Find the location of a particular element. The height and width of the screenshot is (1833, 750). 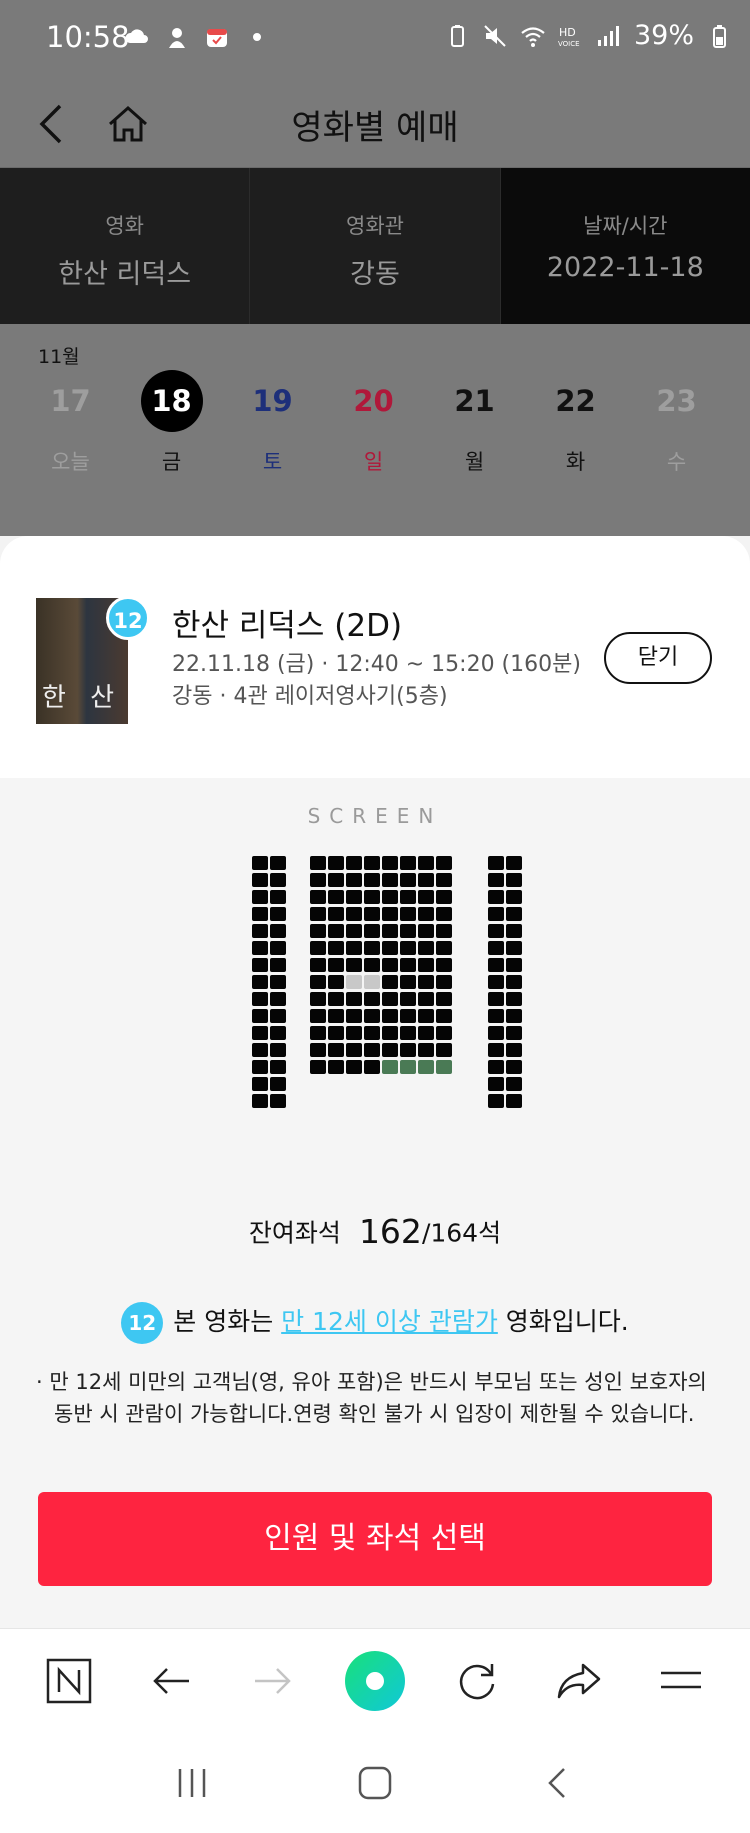

signal-icon is located at coordinates (608, 35).